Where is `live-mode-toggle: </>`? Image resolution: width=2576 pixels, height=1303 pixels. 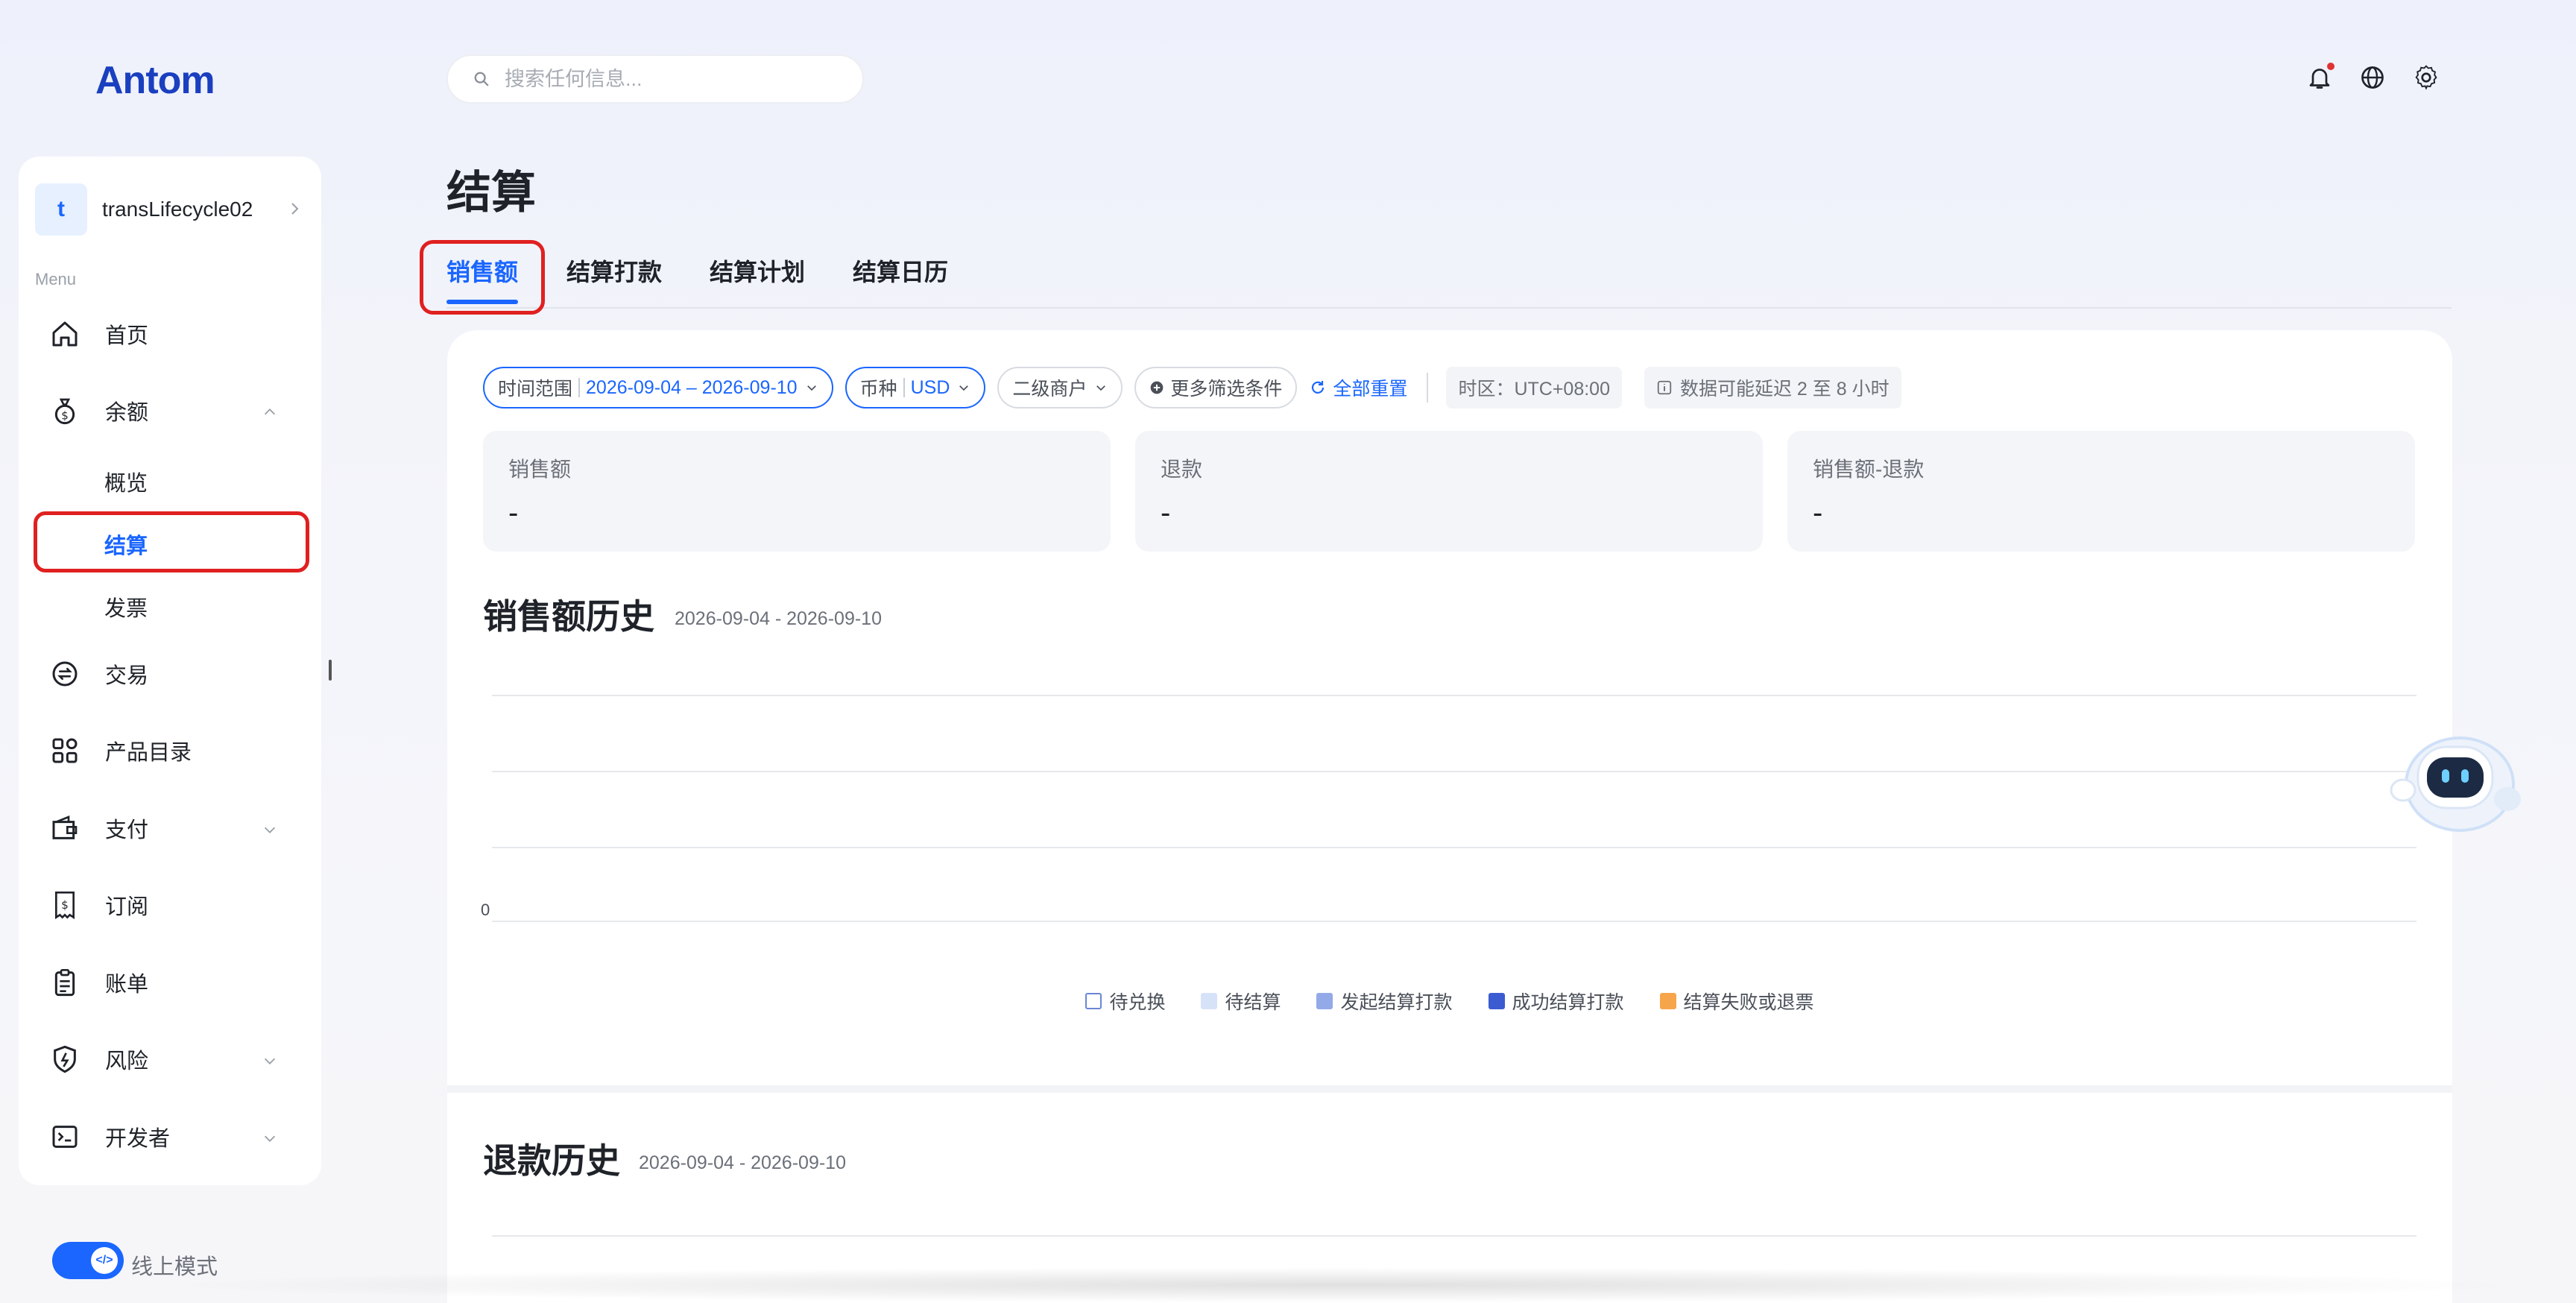
live-mode-toggle: </> is located at coordinates (88, 1260).